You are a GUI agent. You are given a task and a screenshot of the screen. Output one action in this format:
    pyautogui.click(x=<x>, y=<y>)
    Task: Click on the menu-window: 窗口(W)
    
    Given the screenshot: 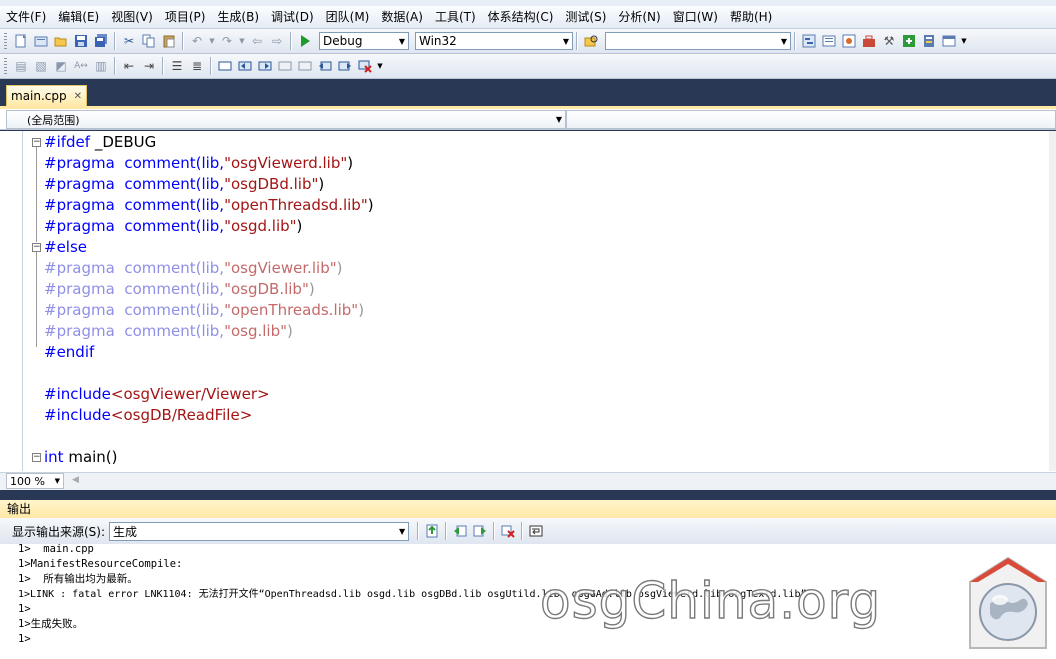 What is the action you would take?
    pyautogui.click(x=695, y=17)
    